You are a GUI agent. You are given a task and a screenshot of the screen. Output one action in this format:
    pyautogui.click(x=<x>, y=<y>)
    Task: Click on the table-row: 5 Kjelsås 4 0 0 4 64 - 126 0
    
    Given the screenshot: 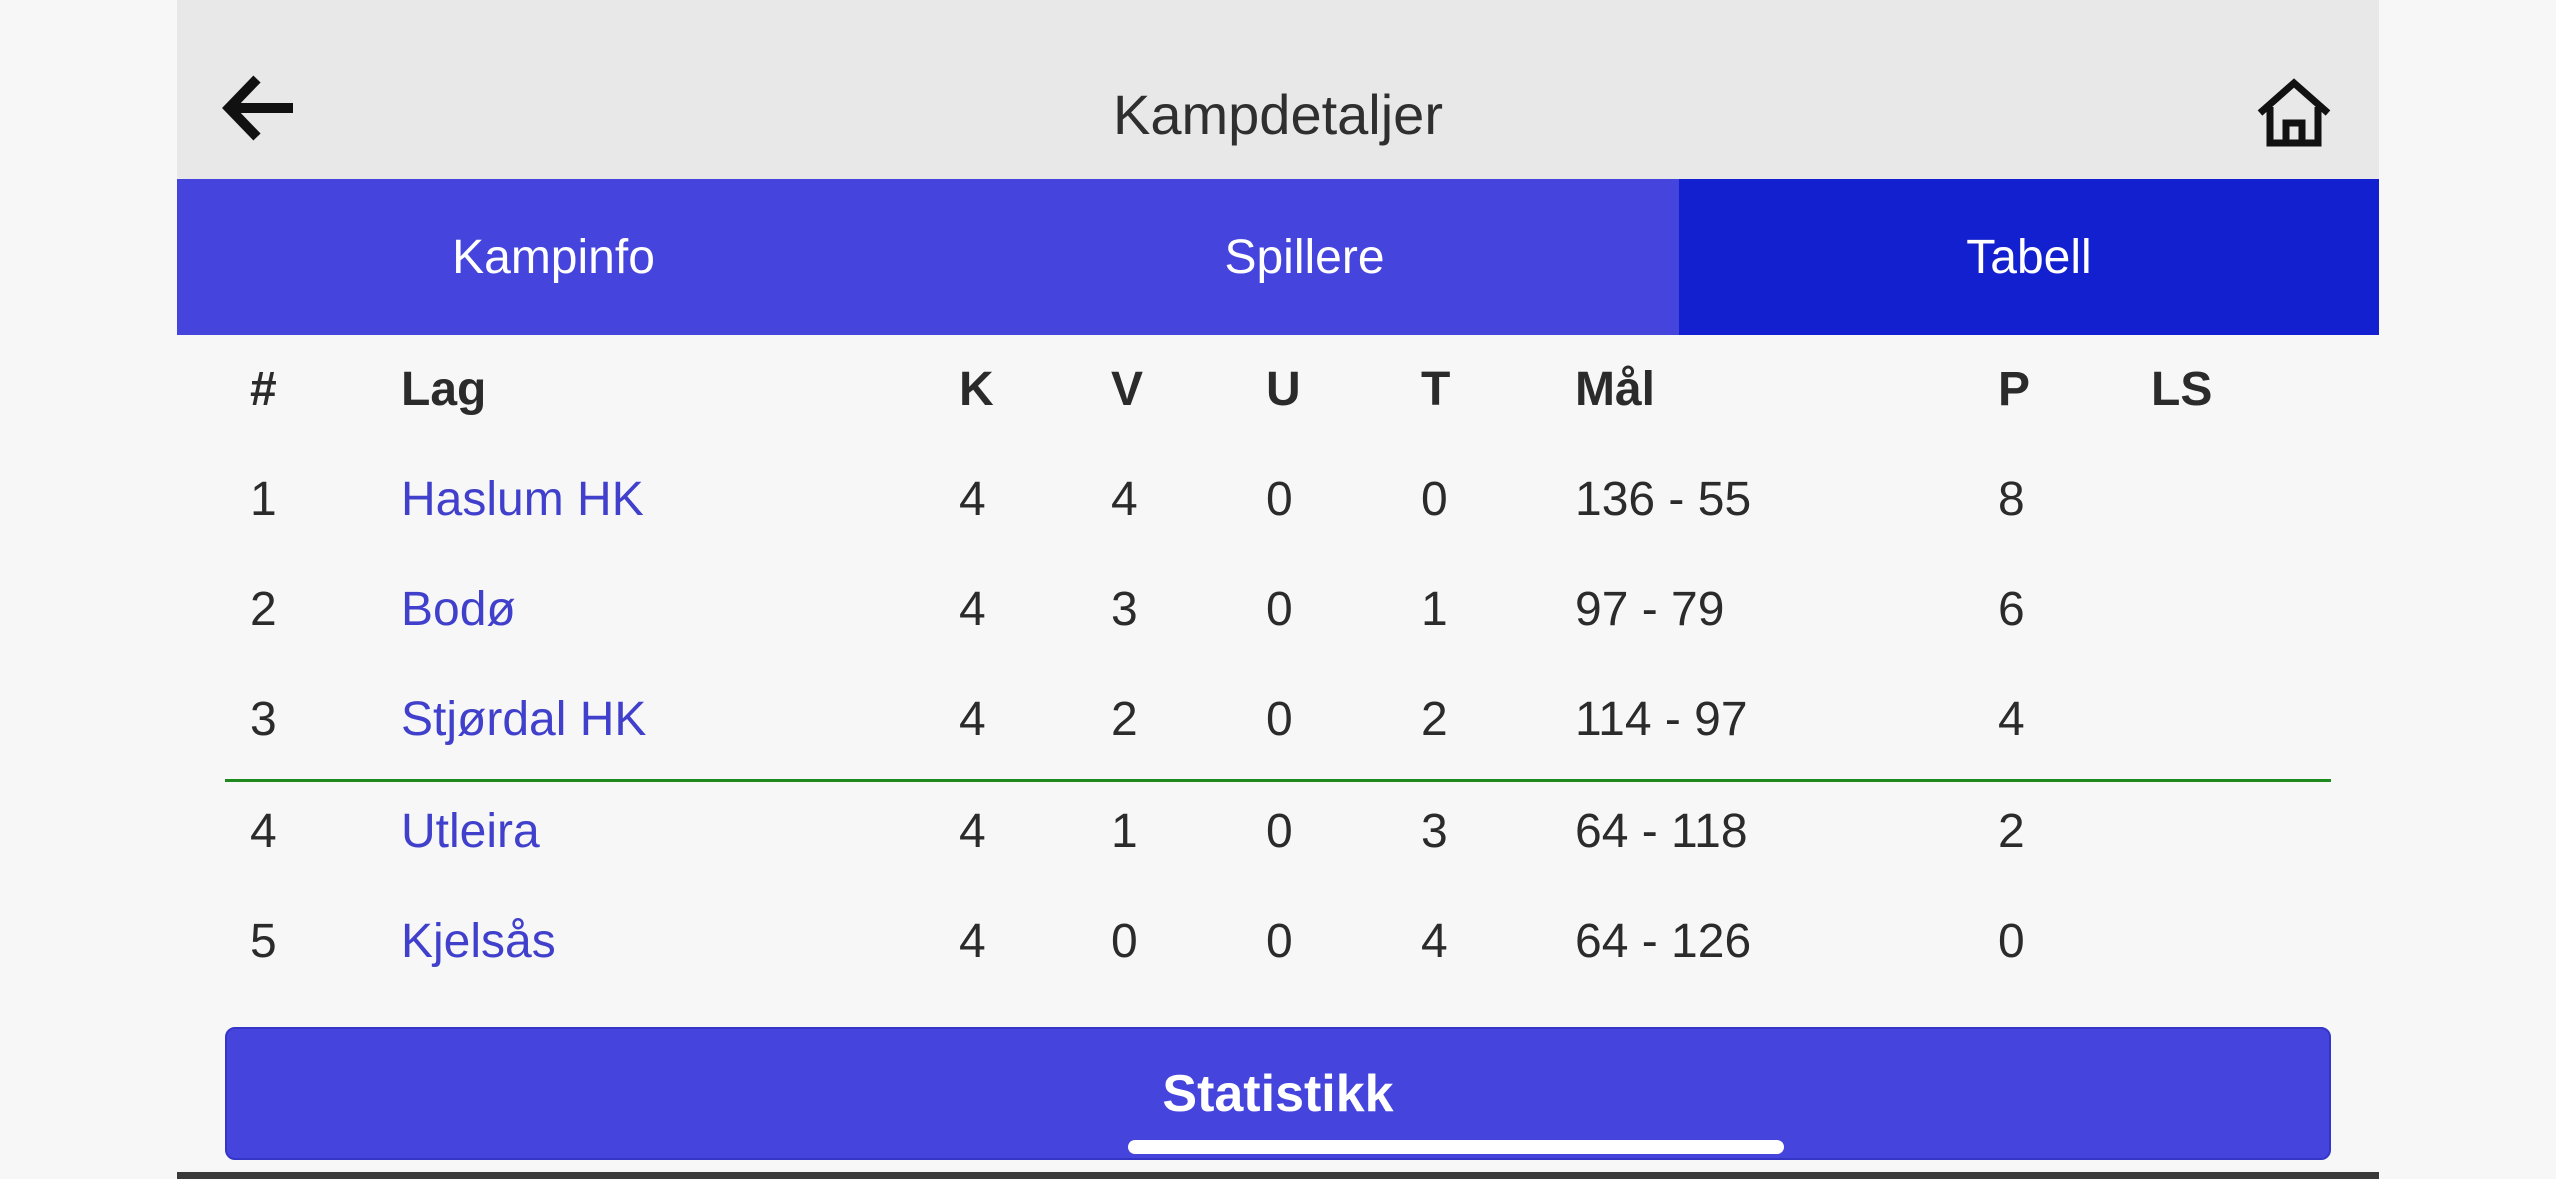 What is the action you would take?
    pyautogui.click(x=1278, y=942)
    